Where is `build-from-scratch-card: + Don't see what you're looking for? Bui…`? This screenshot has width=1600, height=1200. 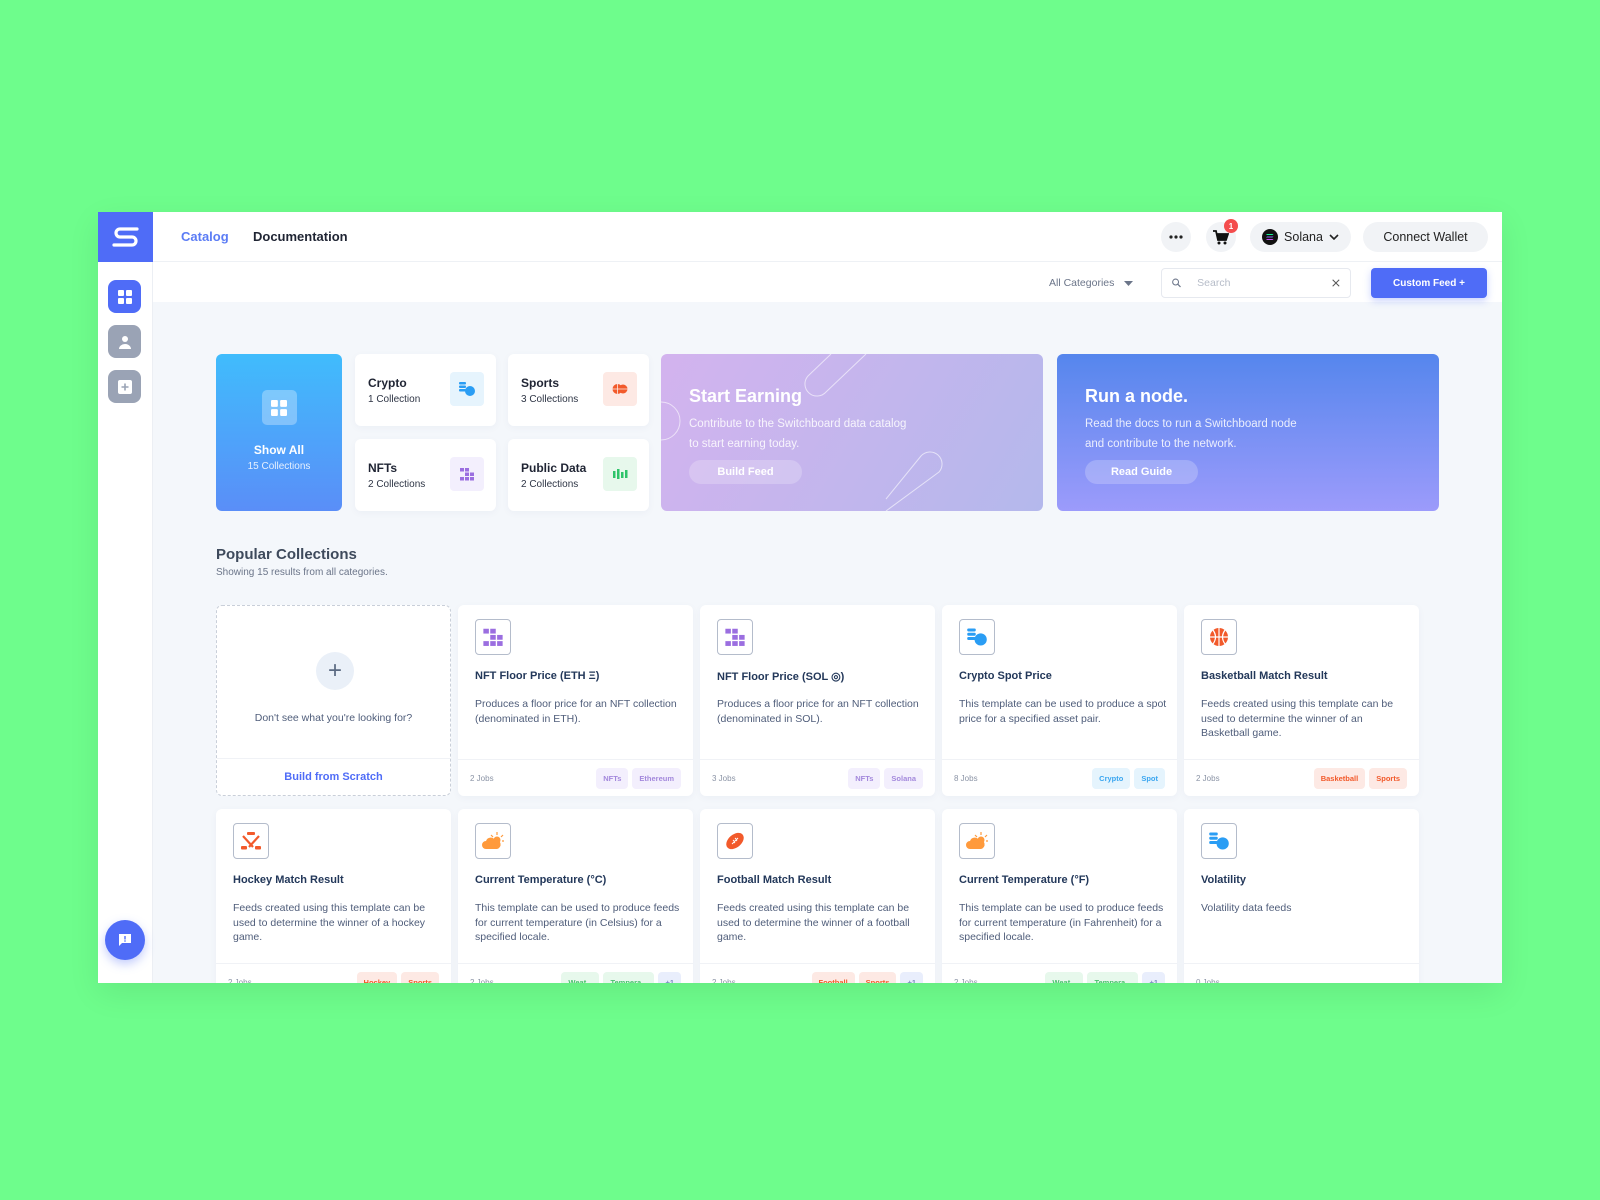 build-from-scratch-card: + Don't see what you're looking for? Bui… is located at coordinates (333, 700).